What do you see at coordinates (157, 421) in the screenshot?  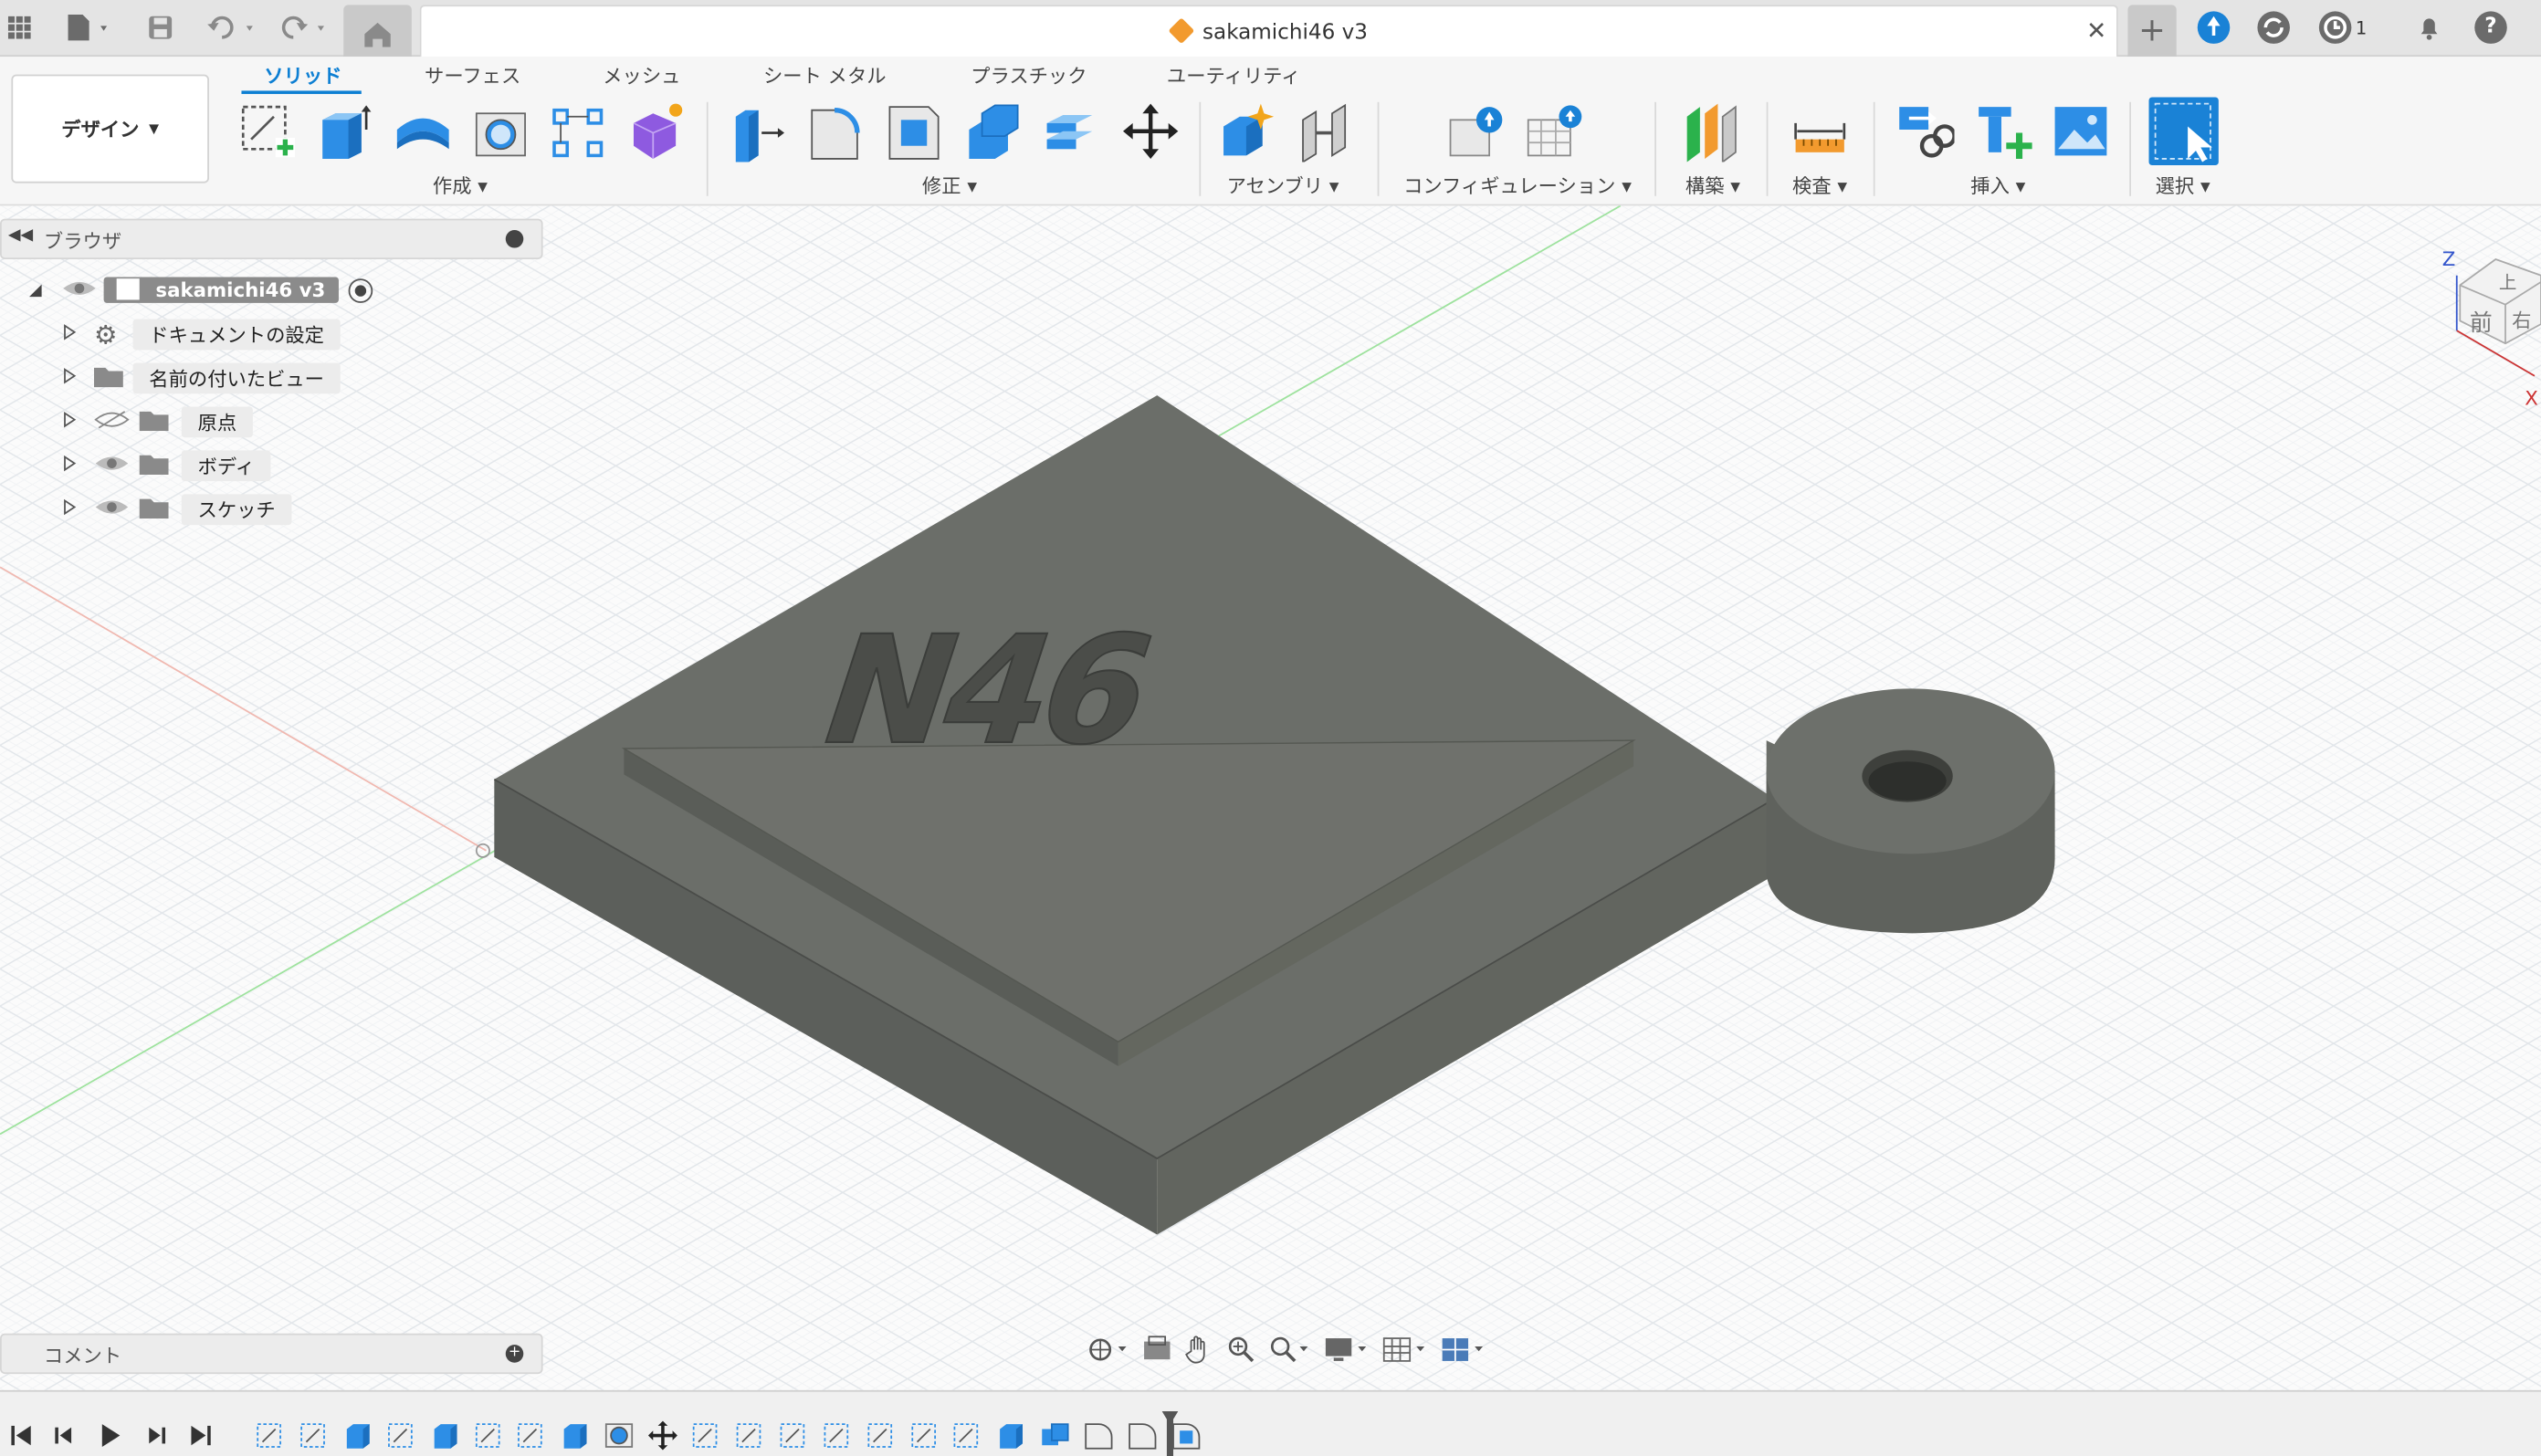 I see `browser-item-origin: 原点` at bounding box center [157, 421].